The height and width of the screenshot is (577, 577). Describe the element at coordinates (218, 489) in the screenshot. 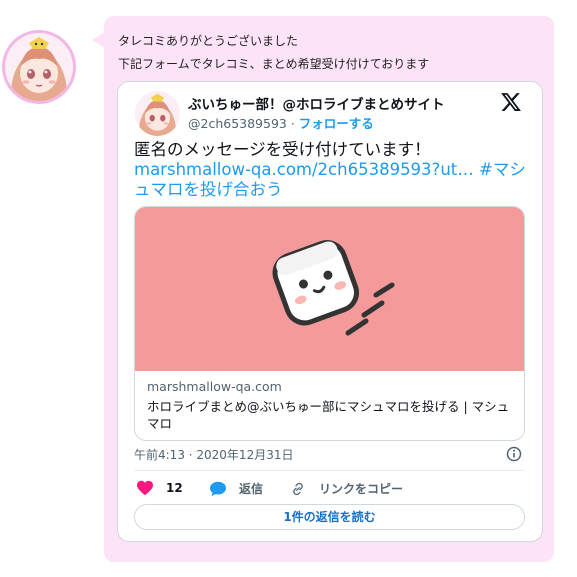

I see `speech-bubble-icon` at that location.